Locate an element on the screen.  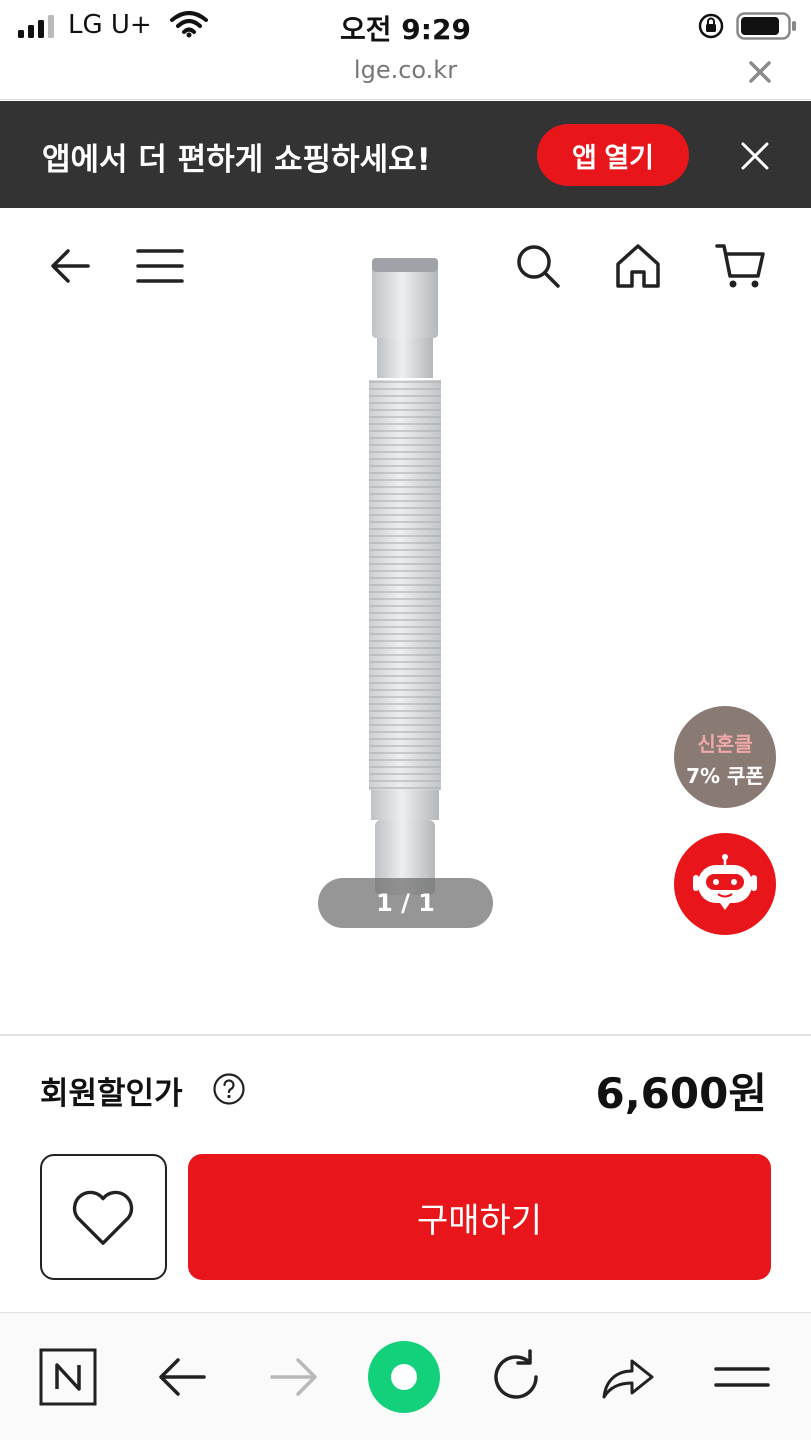
buy-button: 구매하기 is located at coordinates (479, 1217).